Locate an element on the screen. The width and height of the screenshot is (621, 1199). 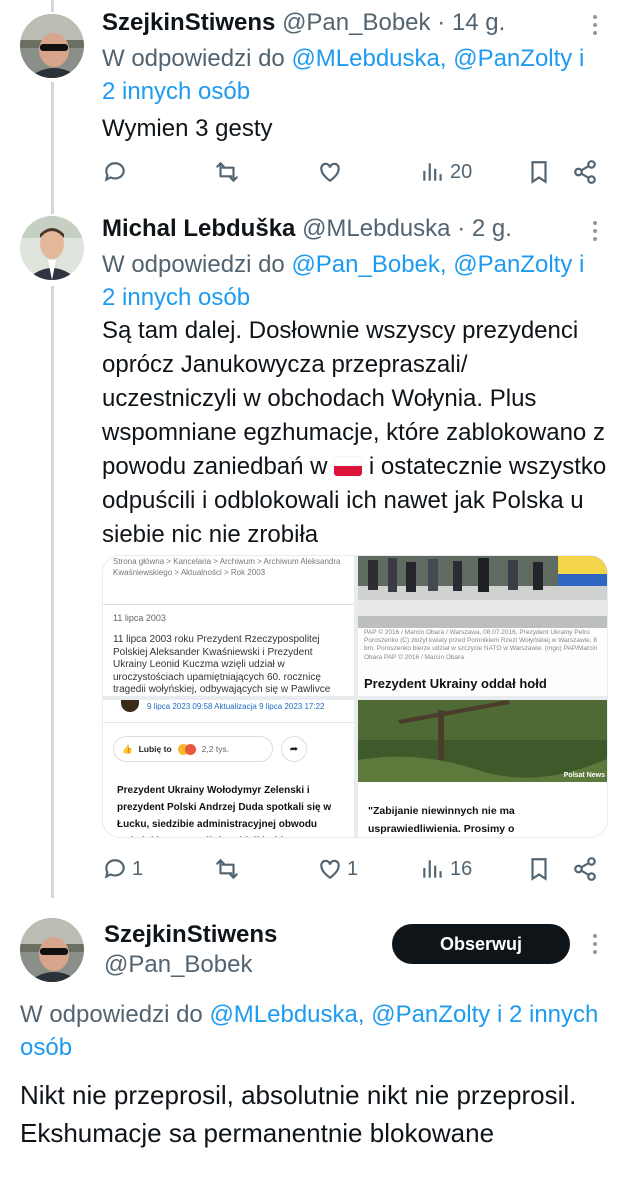
handle-block: @Pan_Bobek is located at coordinates (178, 965).